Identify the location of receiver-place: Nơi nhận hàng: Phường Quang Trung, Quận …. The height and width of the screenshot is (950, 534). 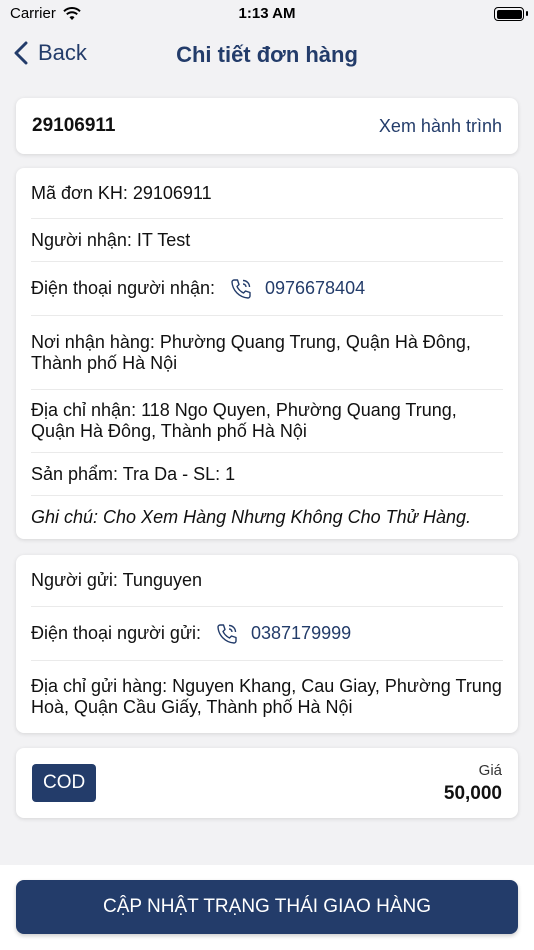
(251, 352).